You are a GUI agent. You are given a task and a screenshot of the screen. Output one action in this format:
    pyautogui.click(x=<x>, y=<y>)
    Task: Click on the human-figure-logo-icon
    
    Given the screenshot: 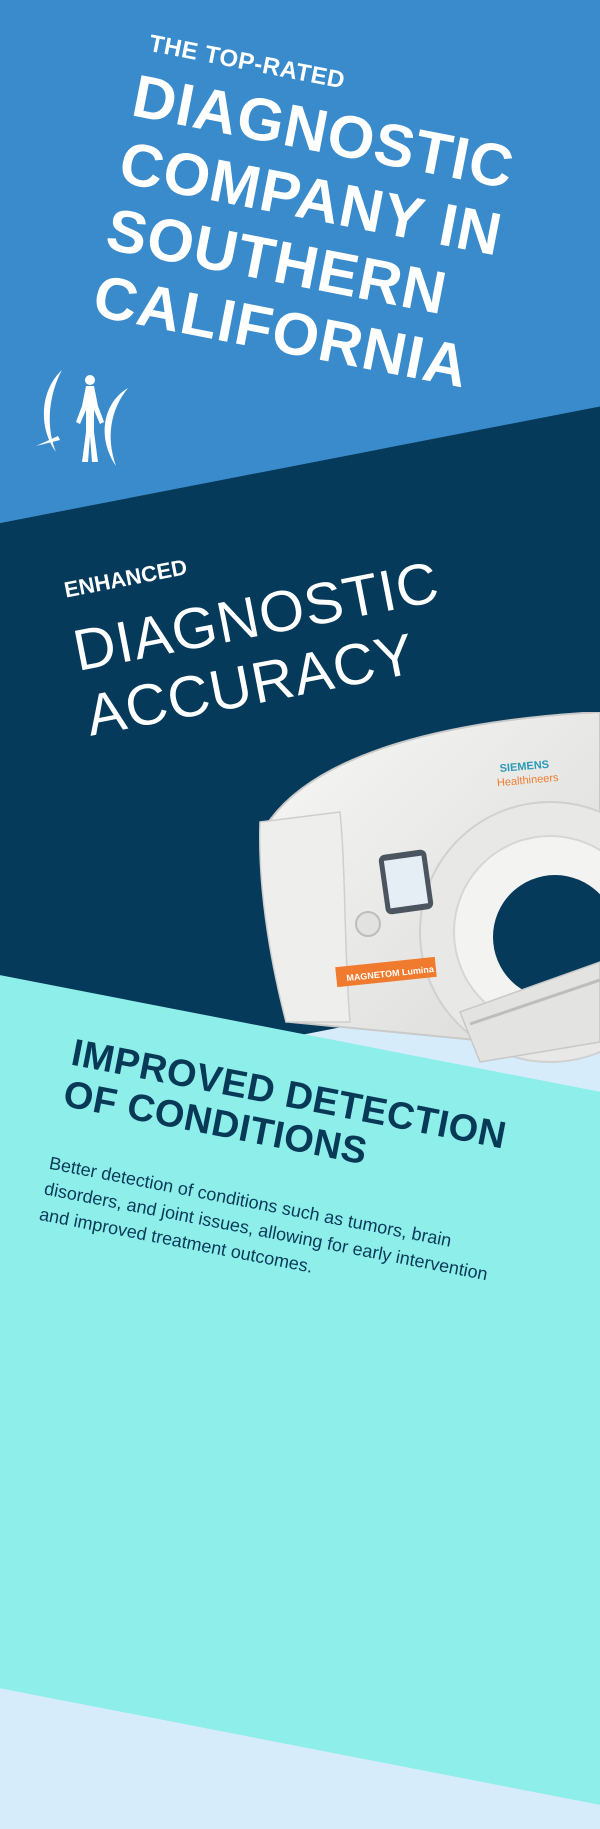 What is the action you would take?
    pyautogui.click(x=82, y=418)
    